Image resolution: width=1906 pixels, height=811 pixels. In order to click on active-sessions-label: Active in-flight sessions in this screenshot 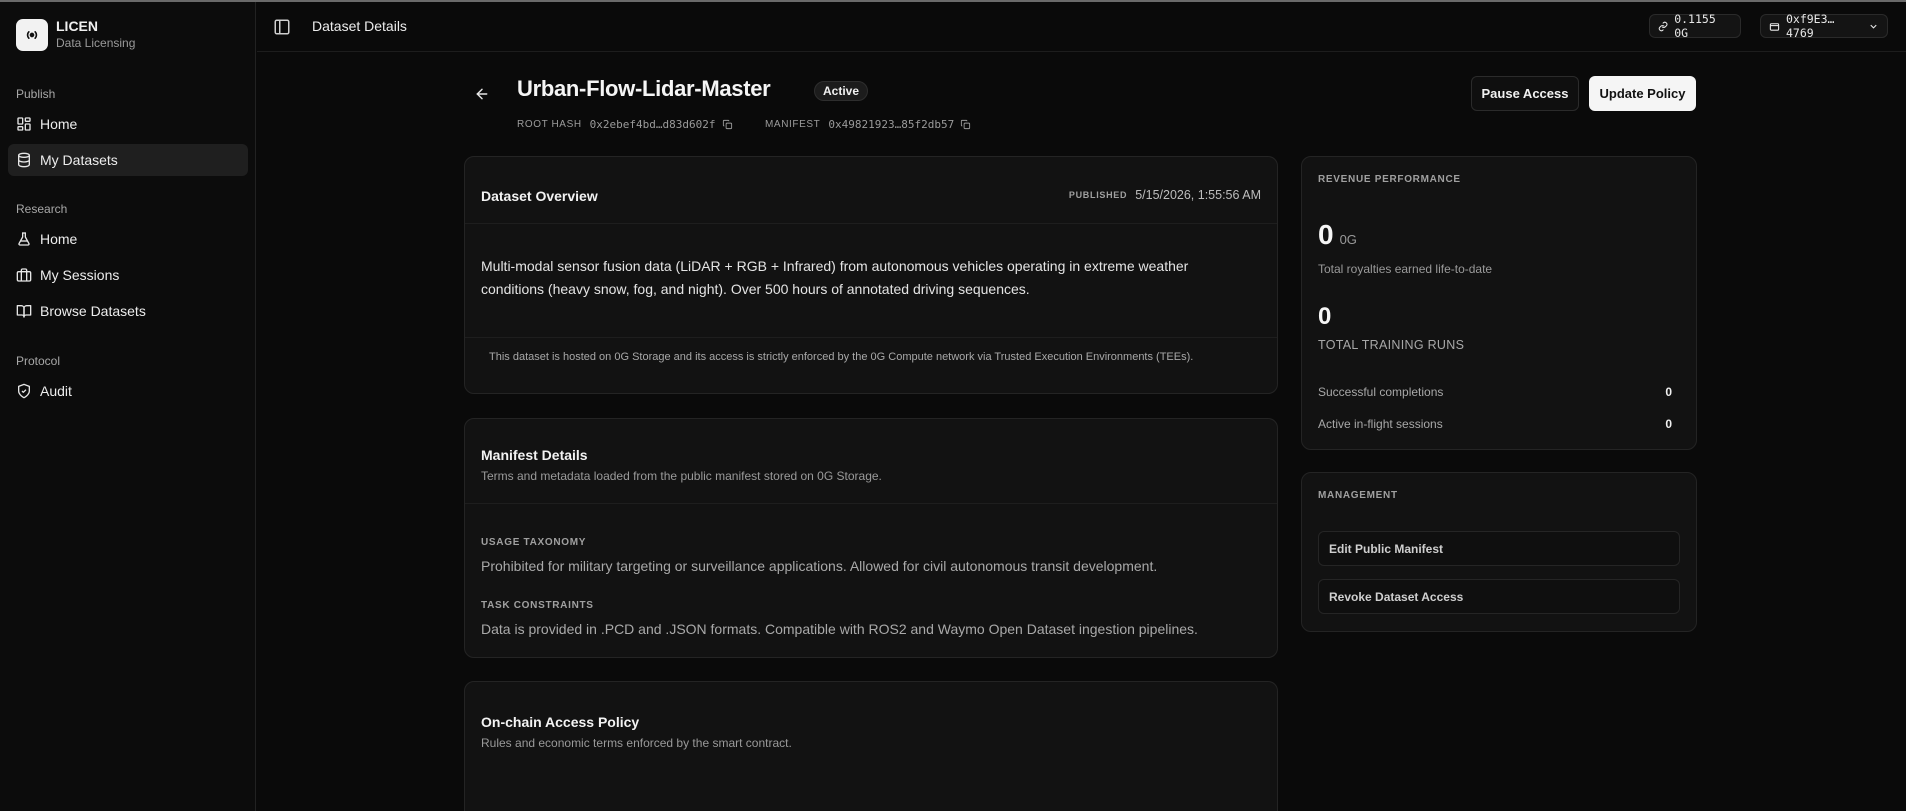, I will do `click(1380, 424)`.